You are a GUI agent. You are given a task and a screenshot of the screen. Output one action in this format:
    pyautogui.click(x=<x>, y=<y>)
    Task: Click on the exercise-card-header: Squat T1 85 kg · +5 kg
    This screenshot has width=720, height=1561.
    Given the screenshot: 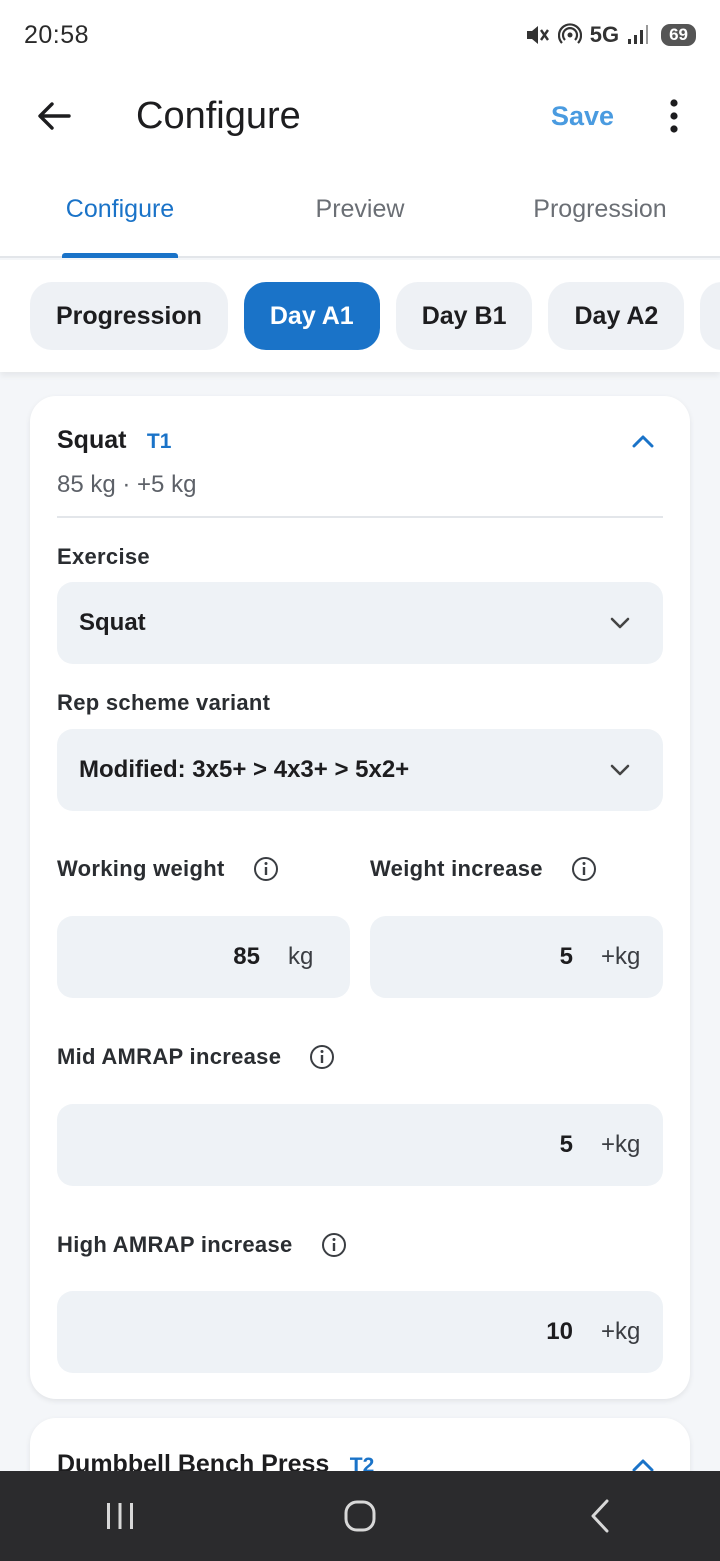 What is the action you would take?
    pyautogui.click(x=360, y=462)
    